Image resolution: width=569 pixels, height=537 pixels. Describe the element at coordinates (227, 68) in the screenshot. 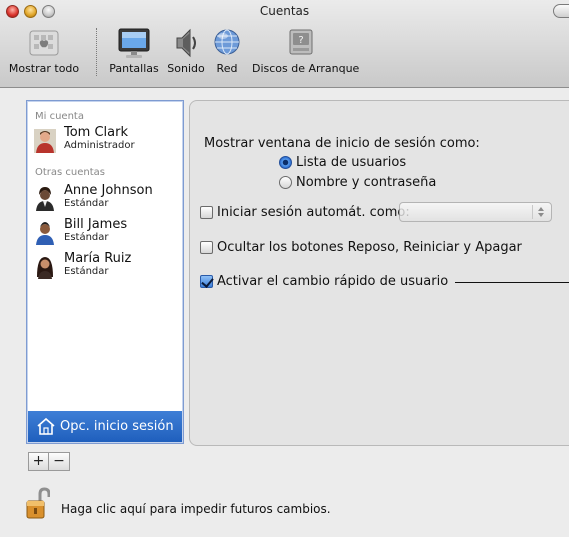

I see `toolbar-label: Red` at that location.